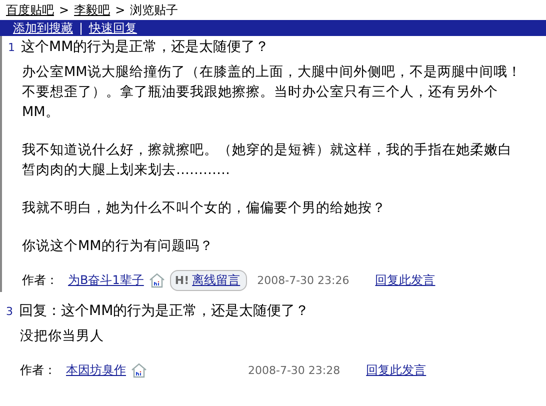 The width and height of the screenshot is (546, 406). I want to click on post-title: 回复：这个MM的行为是正常，还是太随便了？, so click(164, 311).